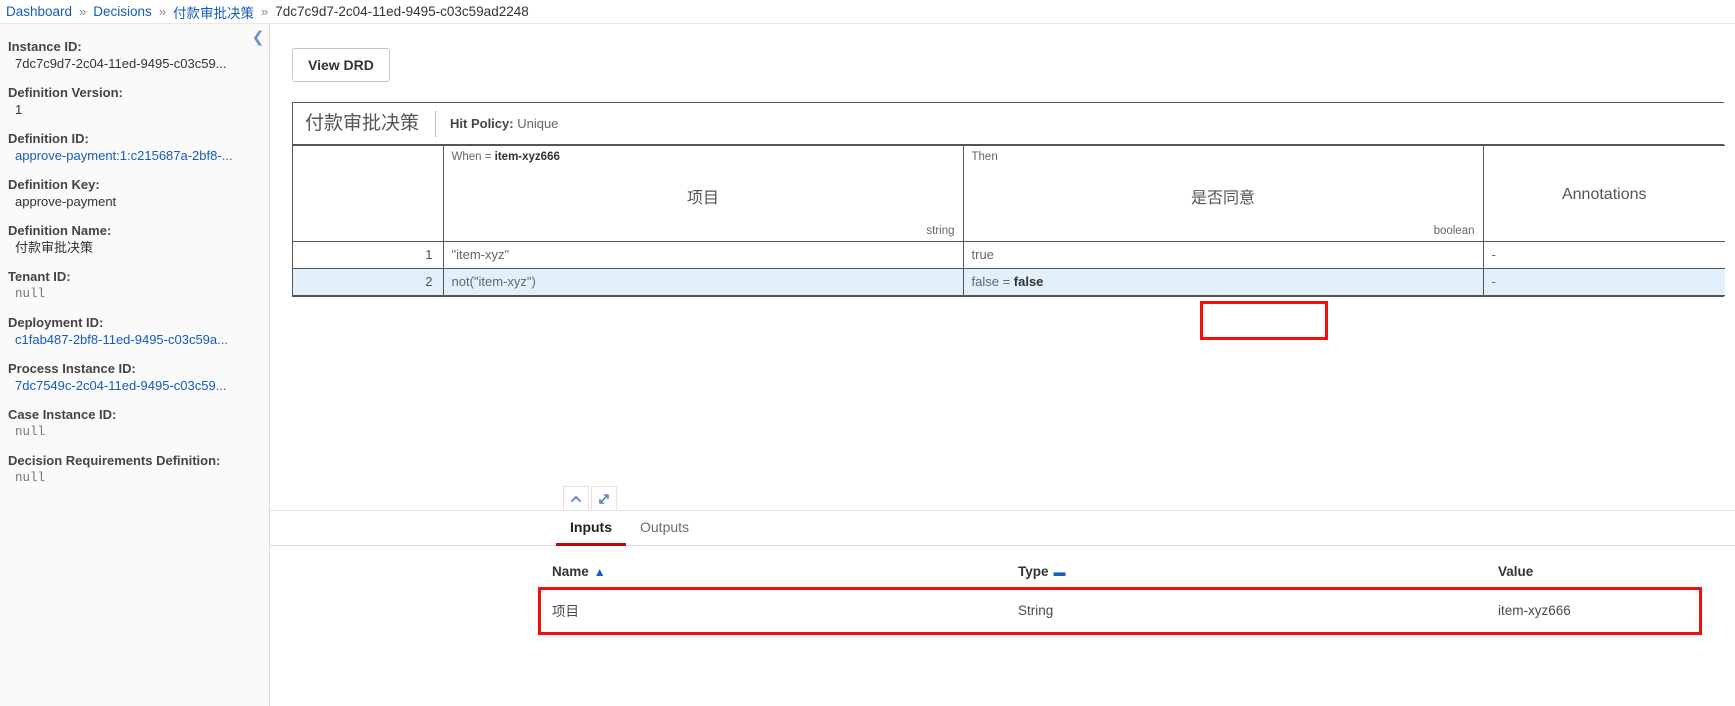  Describe the element at coordinates (1222, 198) in the screenshot. I see `output-column-name: 是否同意` at that location.